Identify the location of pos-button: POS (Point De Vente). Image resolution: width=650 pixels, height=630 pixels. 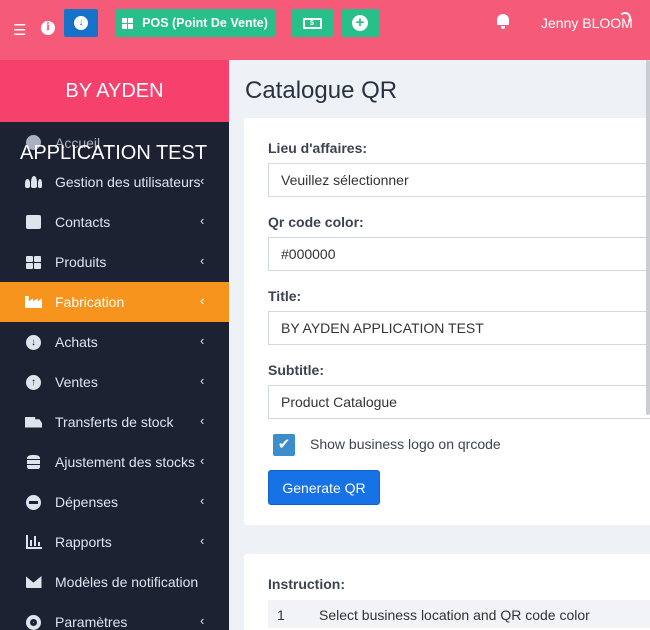
(195, 23).